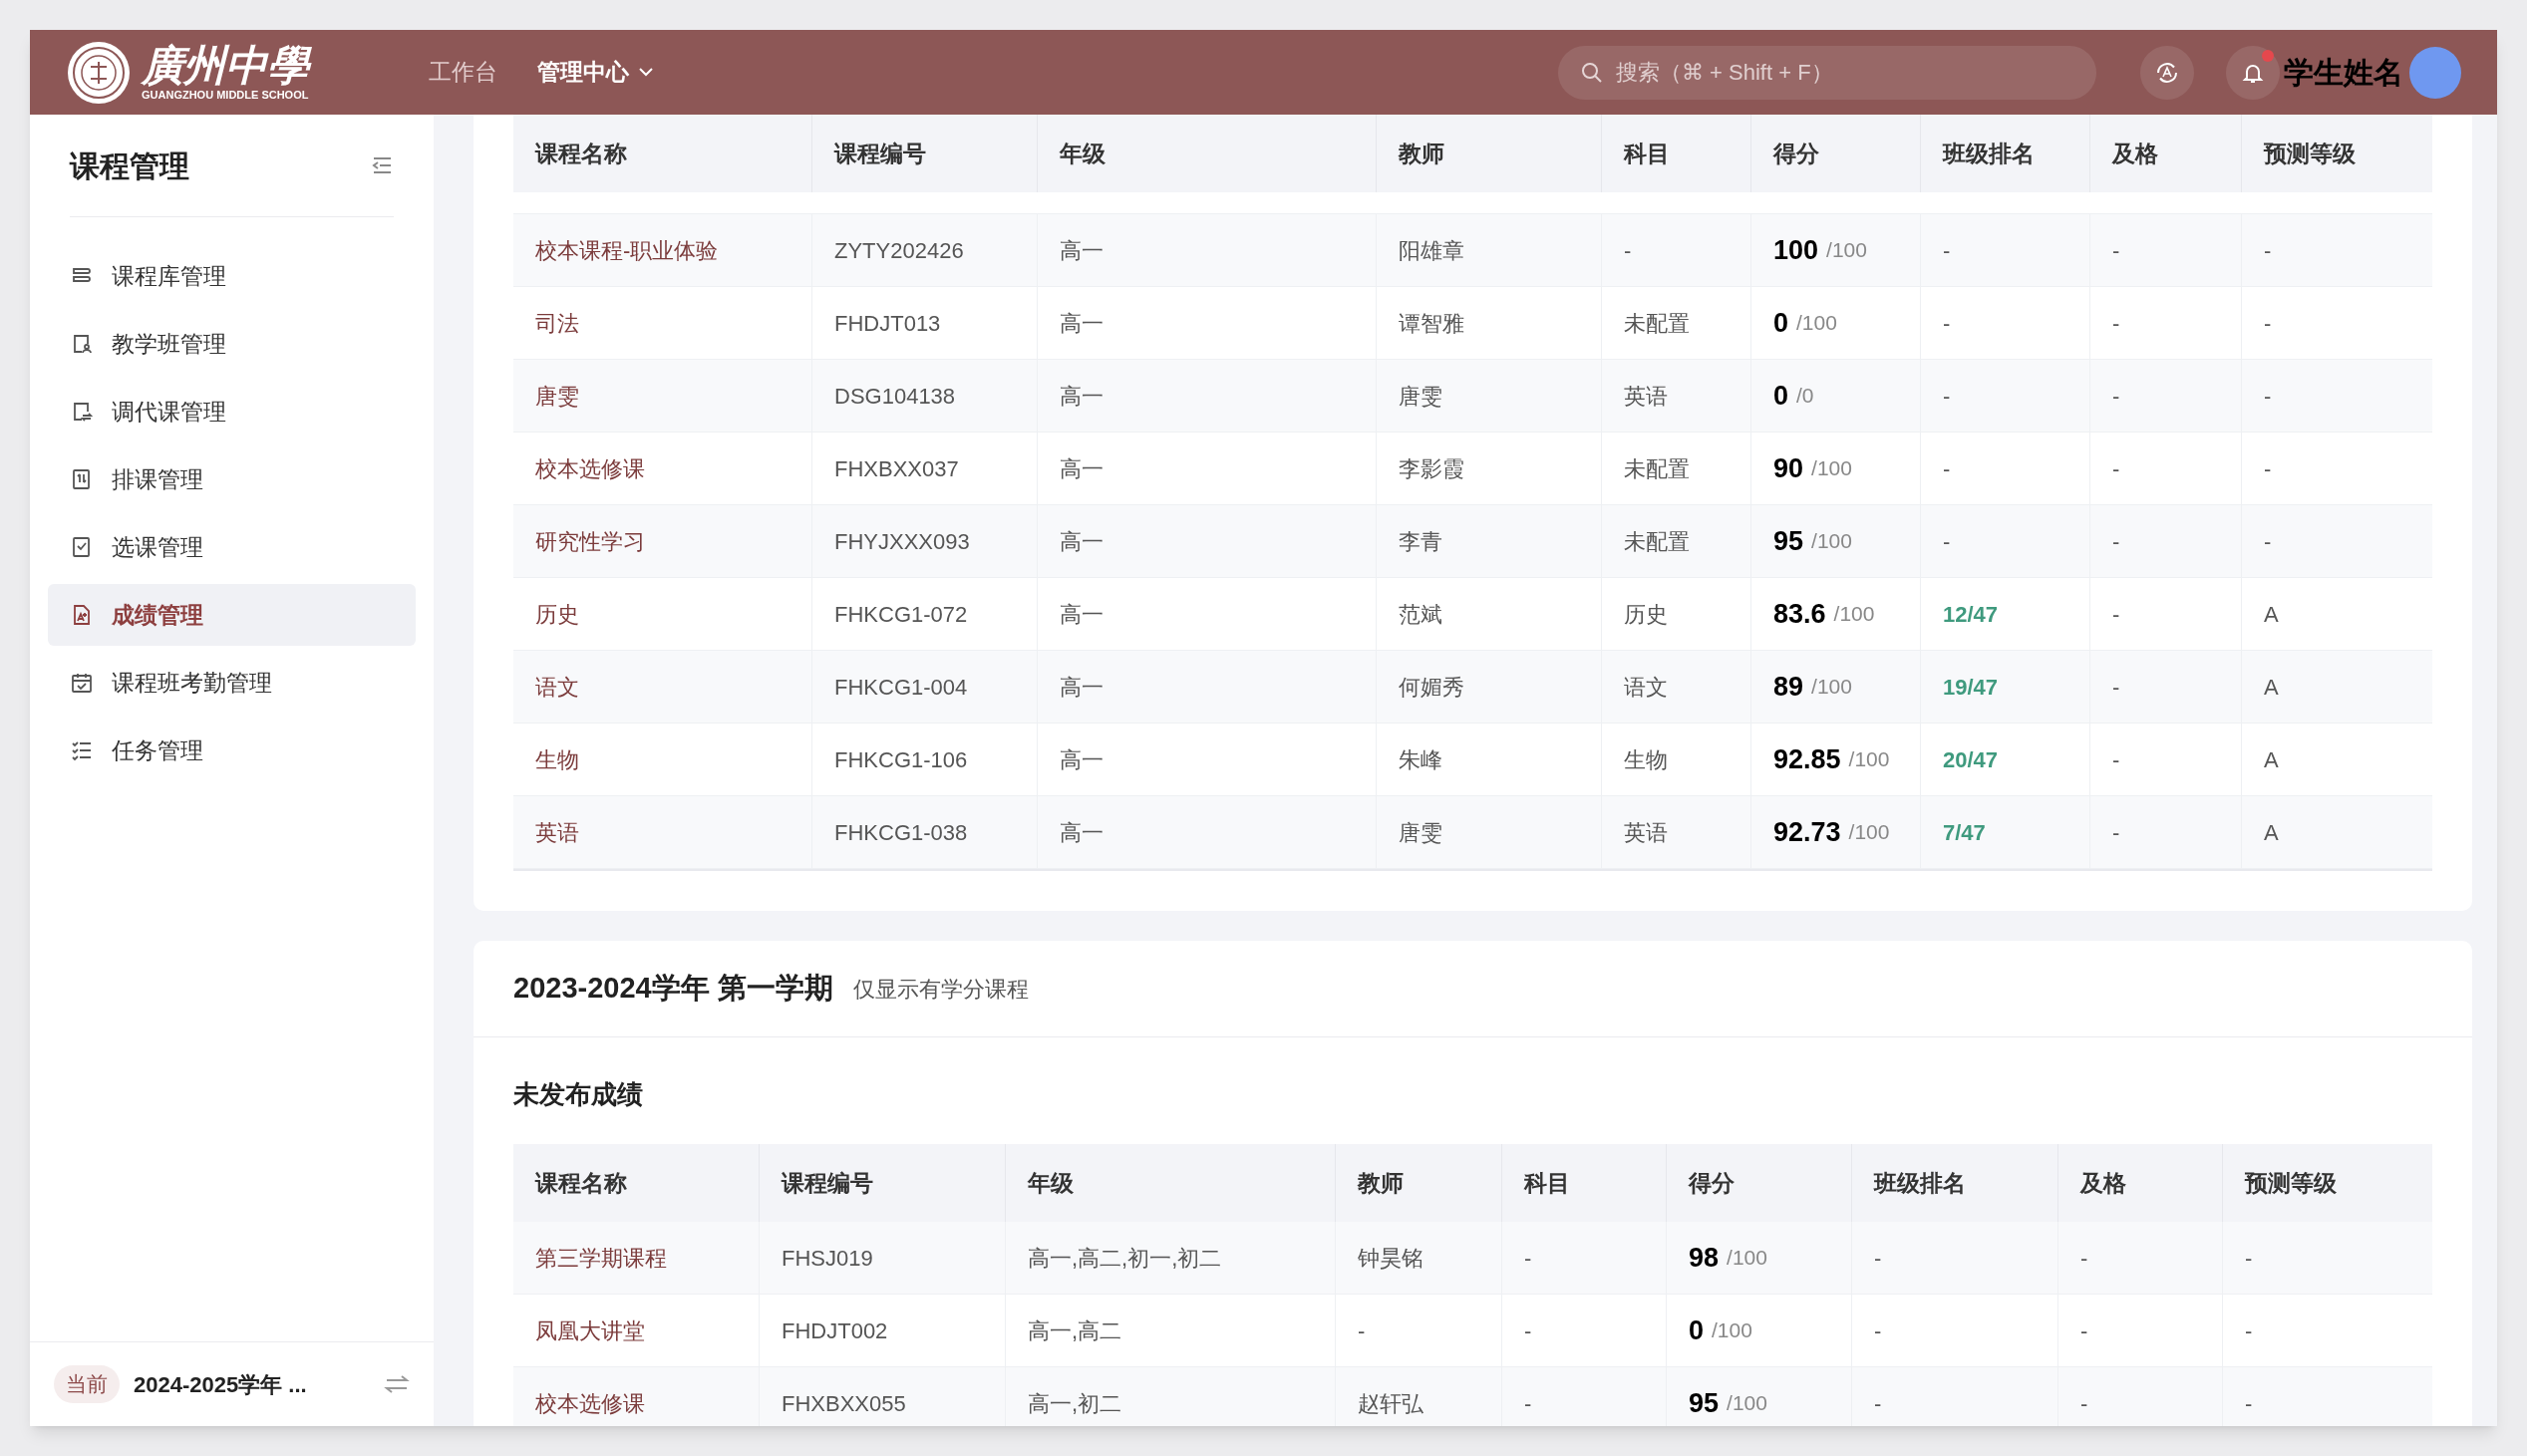 Image resolution: width=2527 pixels, height=1456 pixels. I want to click on course-link: 校本课程-职业体验, so click(627, 250).